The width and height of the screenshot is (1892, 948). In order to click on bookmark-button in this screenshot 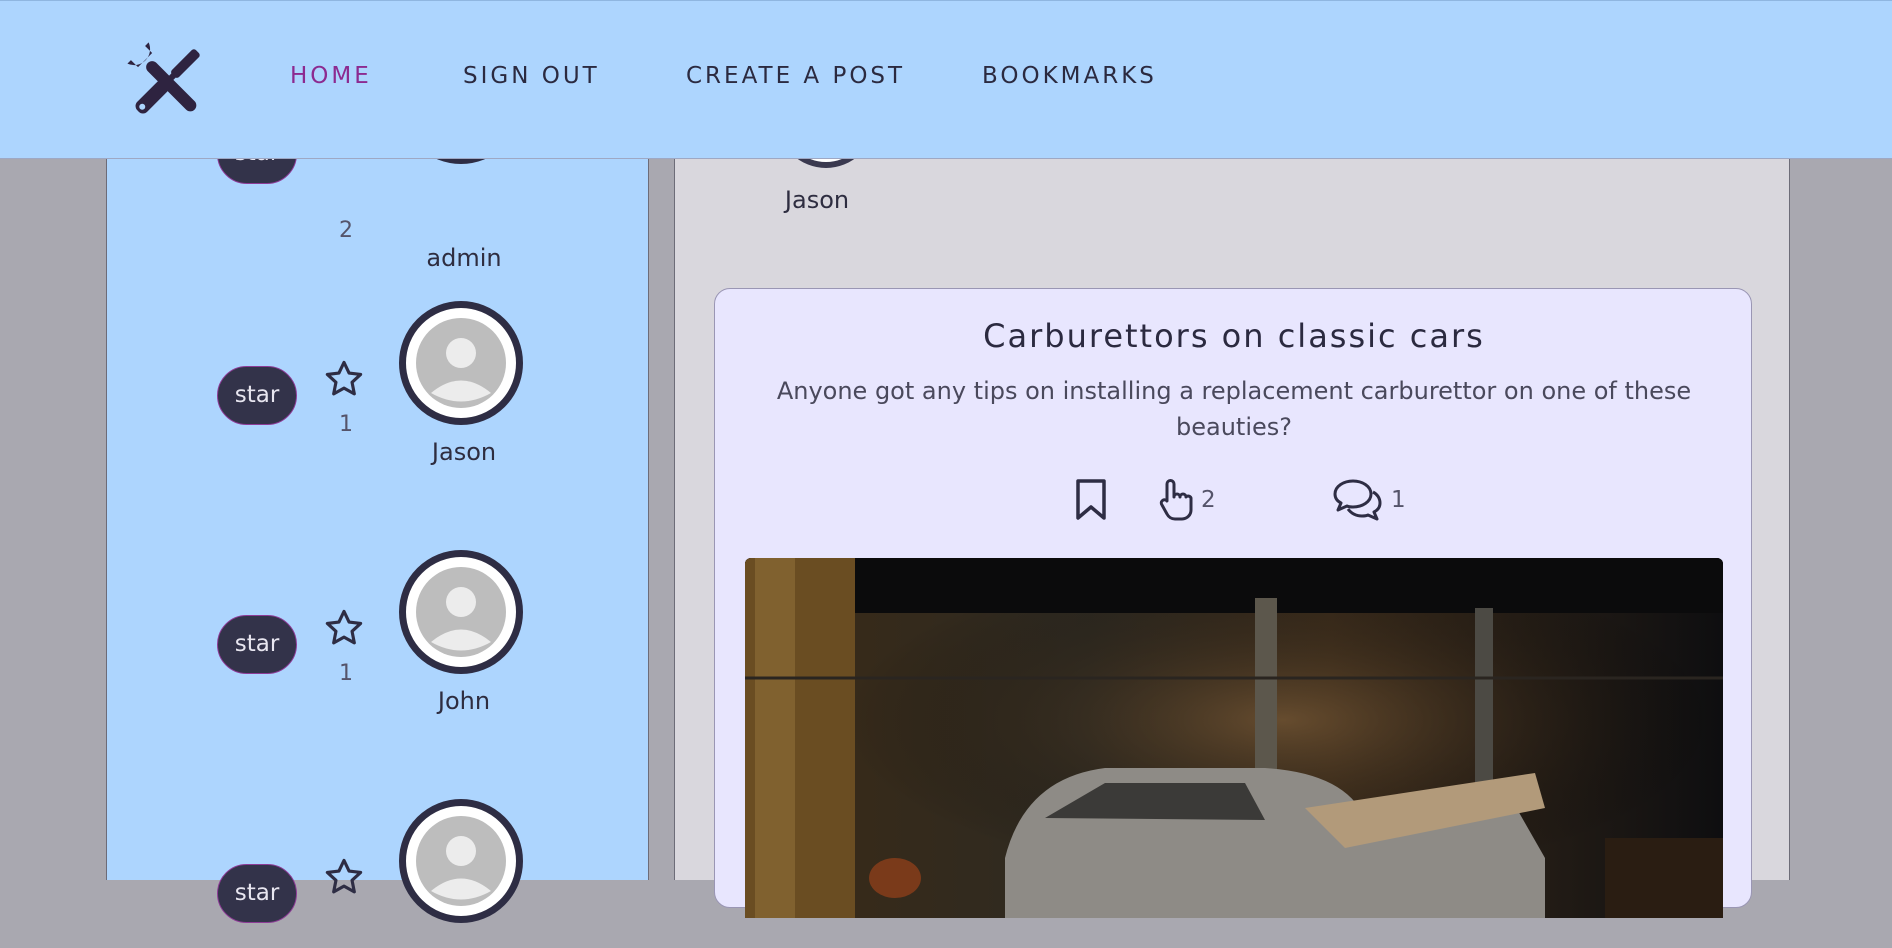, I will do `click(1091, 500)`.